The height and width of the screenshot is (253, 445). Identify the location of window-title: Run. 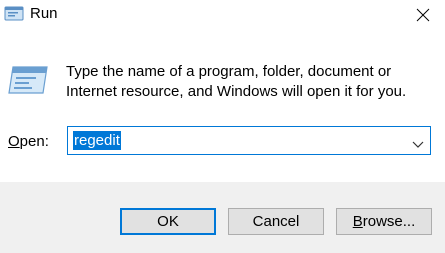
(44, 13).